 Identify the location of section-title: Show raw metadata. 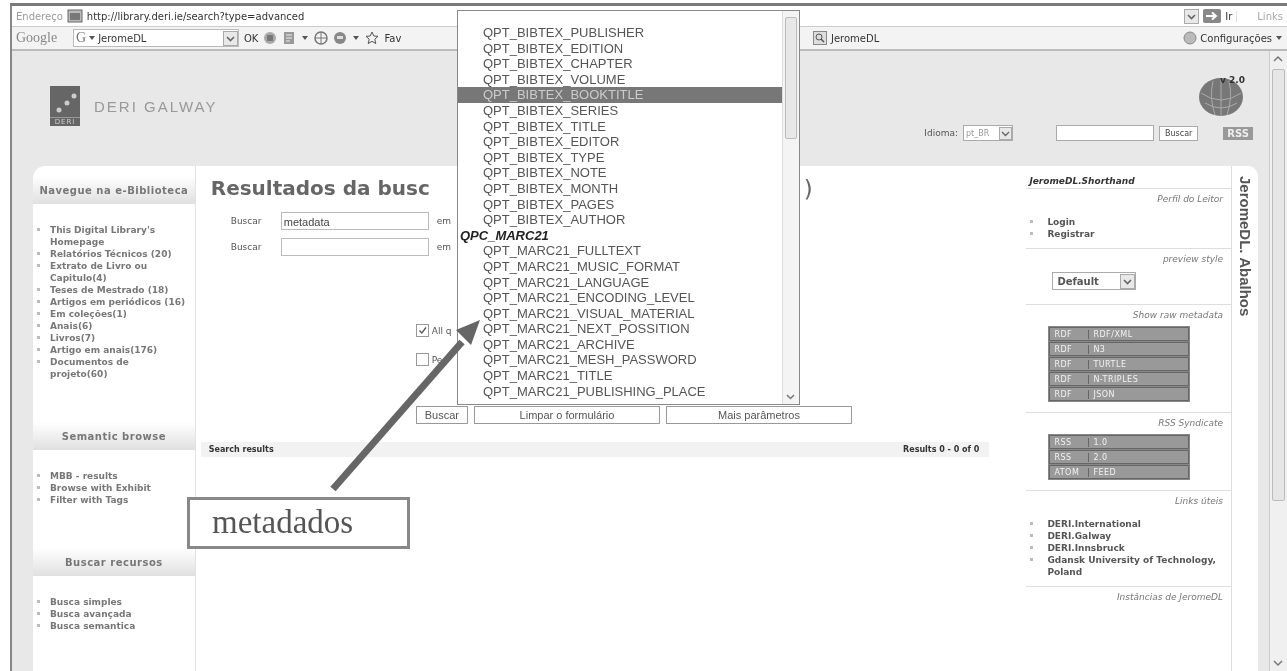
(1177, 315).